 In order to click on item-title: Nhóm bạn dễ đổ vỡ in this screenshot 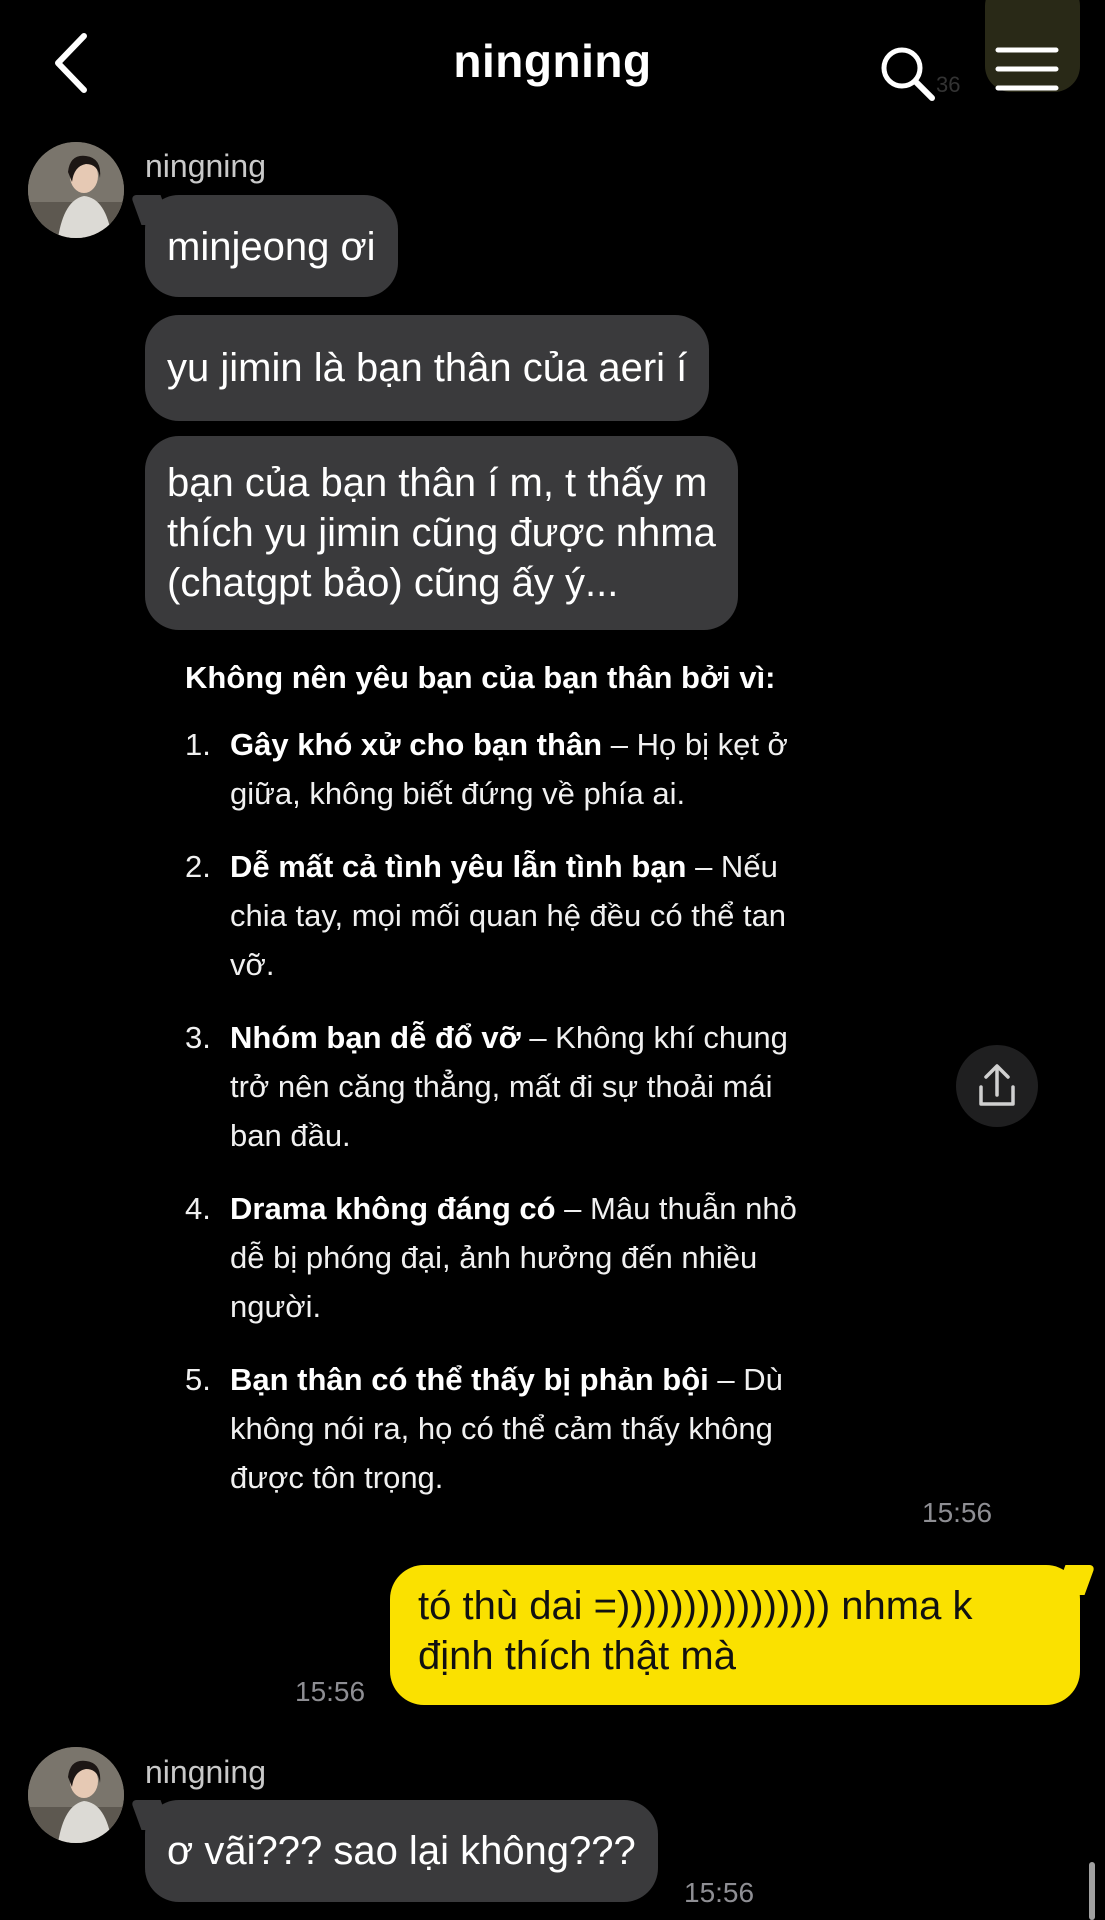, I will do `click(375, 1037)`.